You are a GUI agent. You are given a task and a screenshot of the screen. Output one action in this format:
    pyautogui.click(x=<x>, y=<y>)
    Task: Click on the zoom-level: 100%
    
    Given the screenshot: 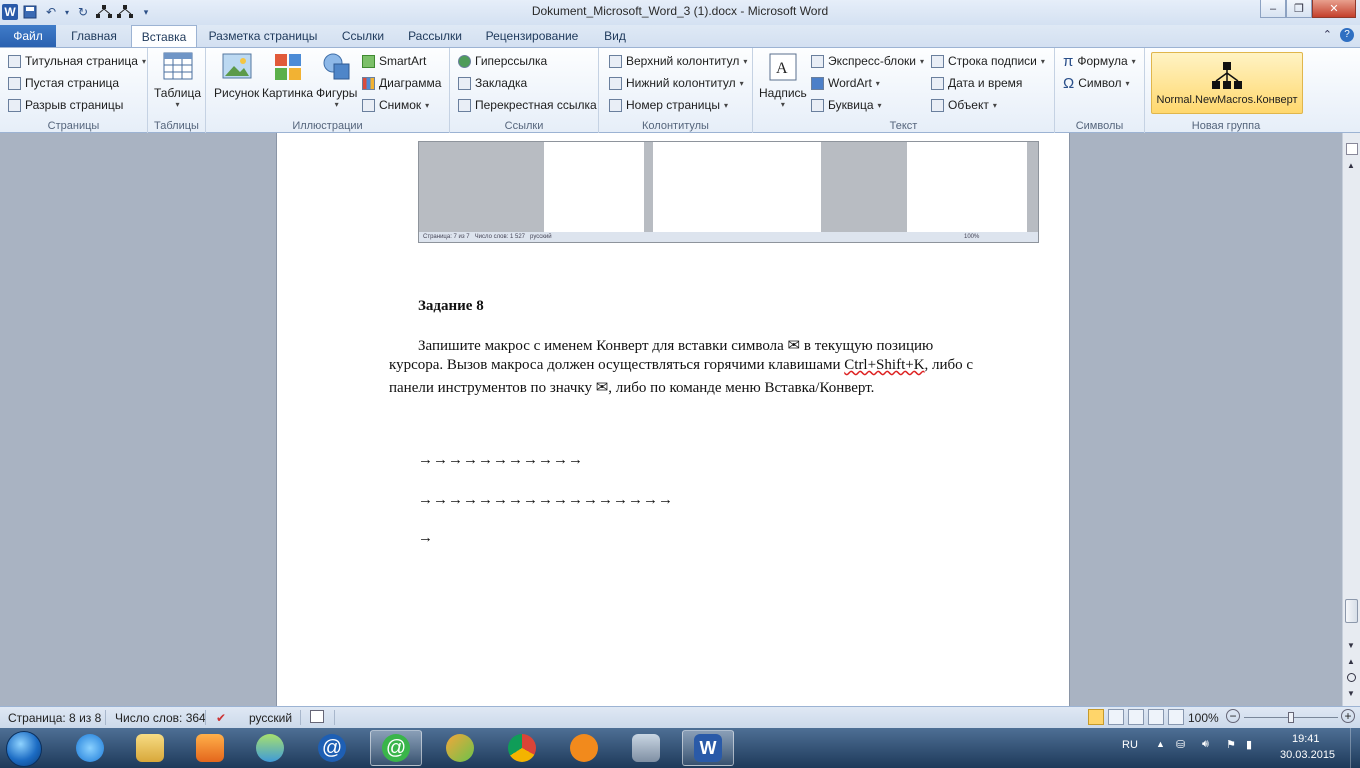 What is the action you would take?
    pyautogui.click(x=1203, y=718)
    